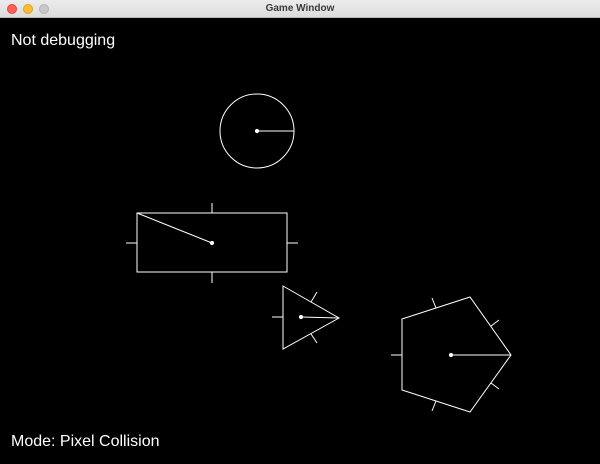  I want to click on pentagon-normal-upper-right, so click(495, 323).